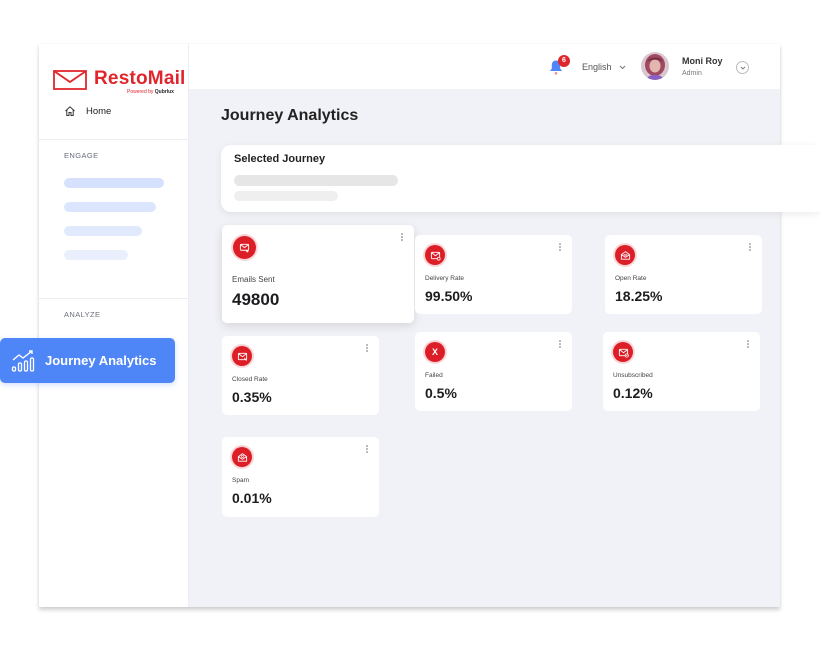  What do you see at coordinates (252, 397) in the screenshot?
I see `metric-value: 0.35%` at bounding box center [252, 397].